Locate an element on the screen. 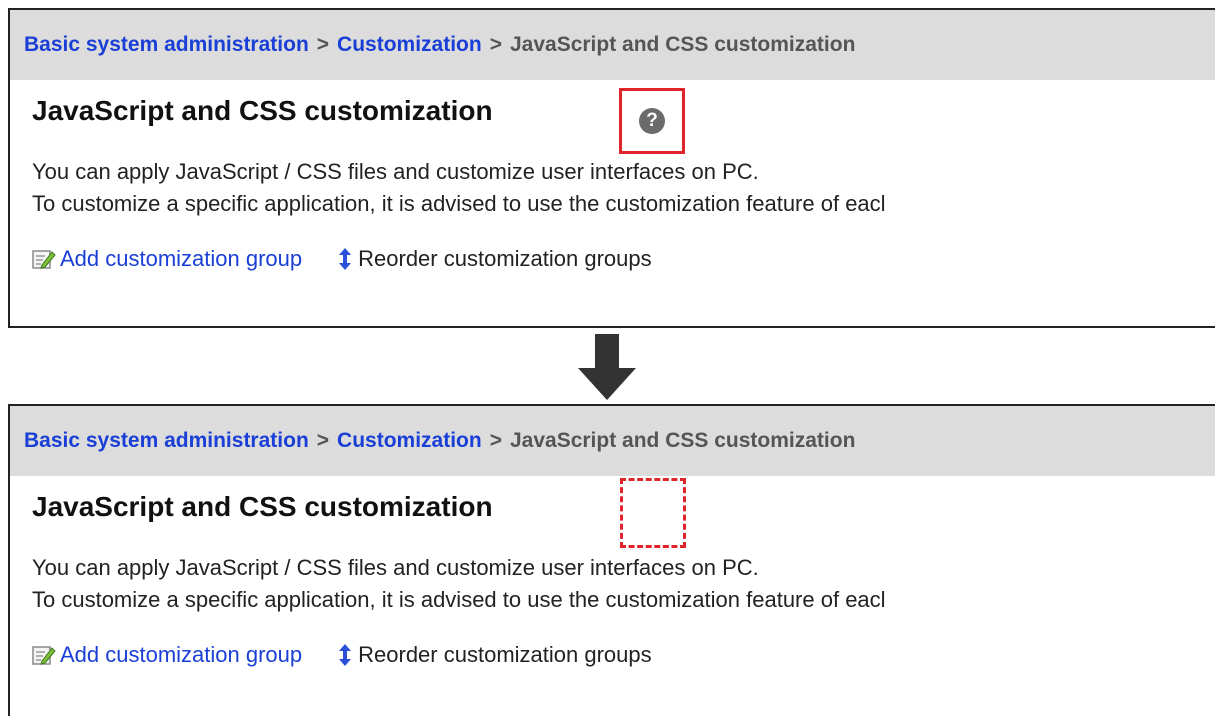  help-highlight-box: ? is located at coordinates (652, 121).